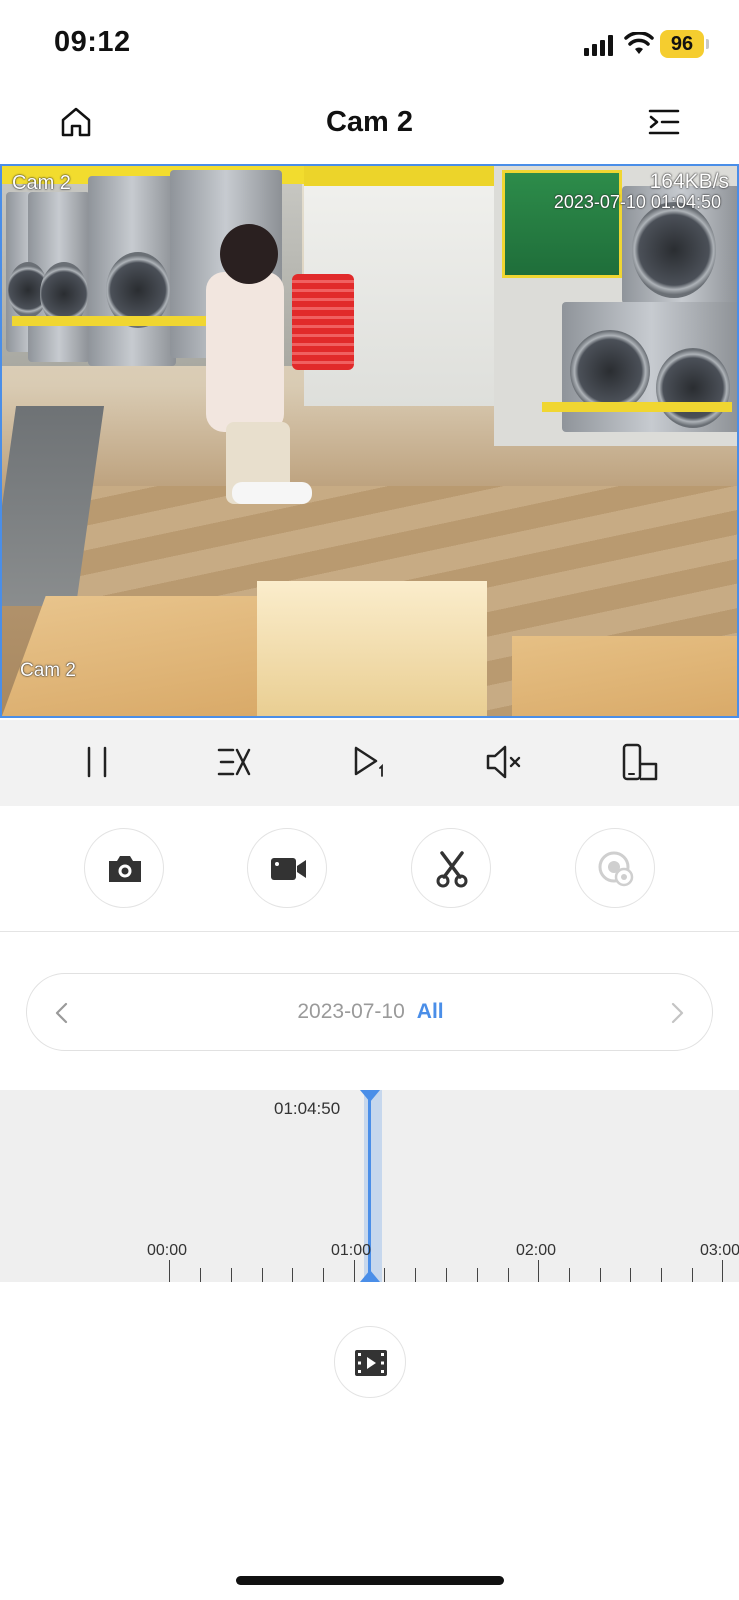  I want to click on mute-icon, so click(504, 762).